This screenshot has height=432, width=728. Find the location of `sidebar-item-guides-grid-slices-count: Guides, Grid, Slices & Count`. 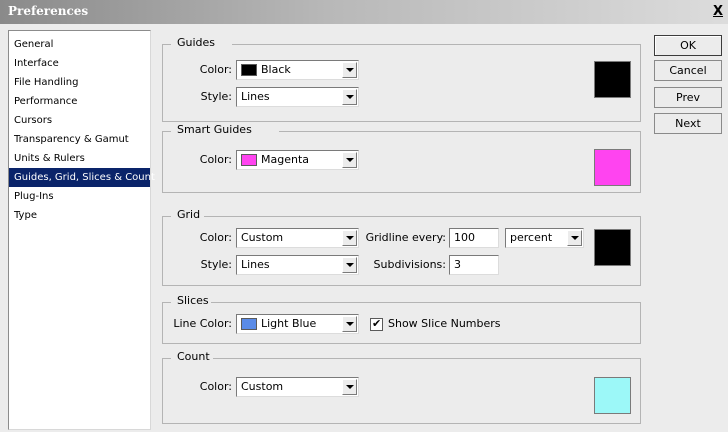

sidebar-item-guides-grid-slices-count: Guides, Grid, Slices & Count is located at coordinates (82, 177).